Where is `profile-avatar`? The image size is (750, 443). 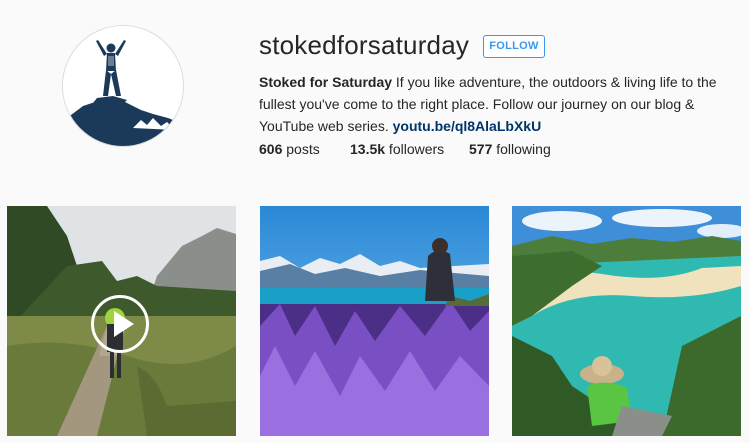
profile-avatar is located at coordinates (123, 86).